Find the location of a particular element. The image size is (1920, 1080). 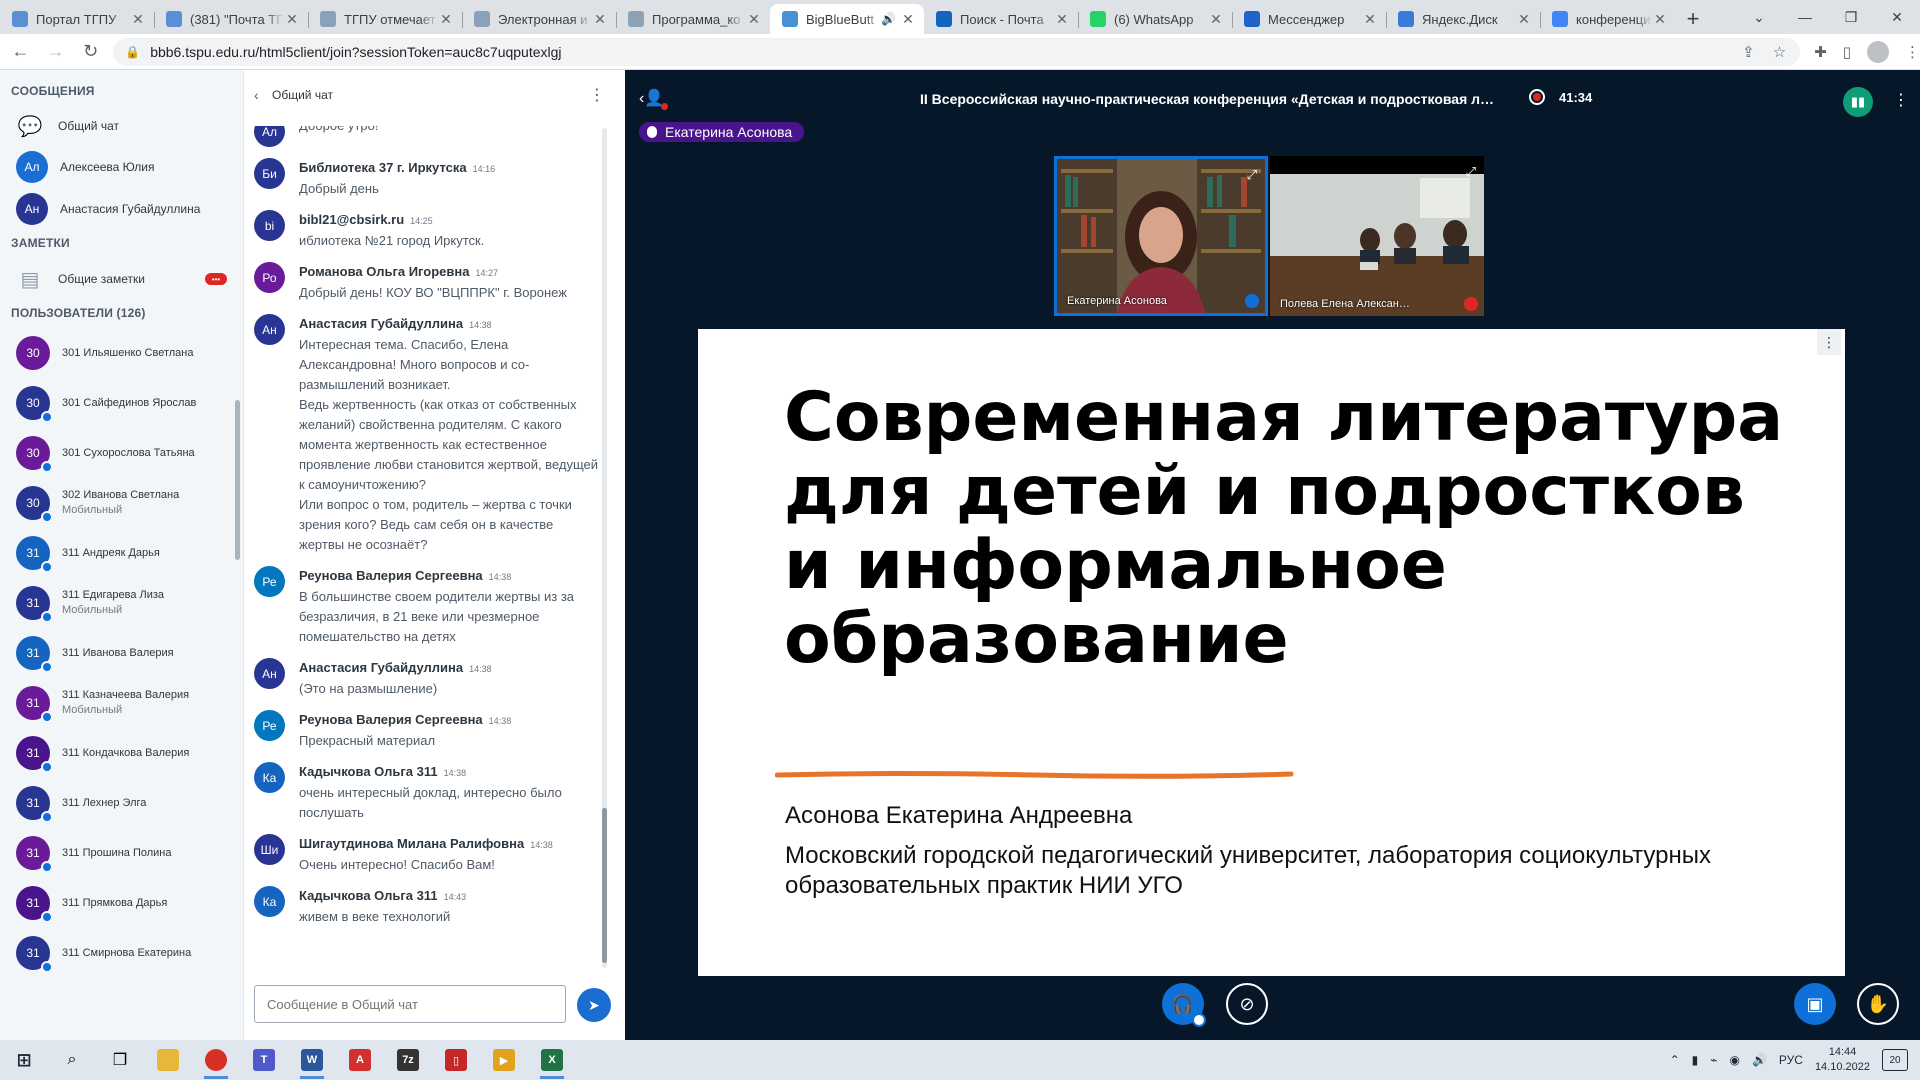

user-list-item: 31 311 Кондачкова Валерия is located at coordinates (121, 753).